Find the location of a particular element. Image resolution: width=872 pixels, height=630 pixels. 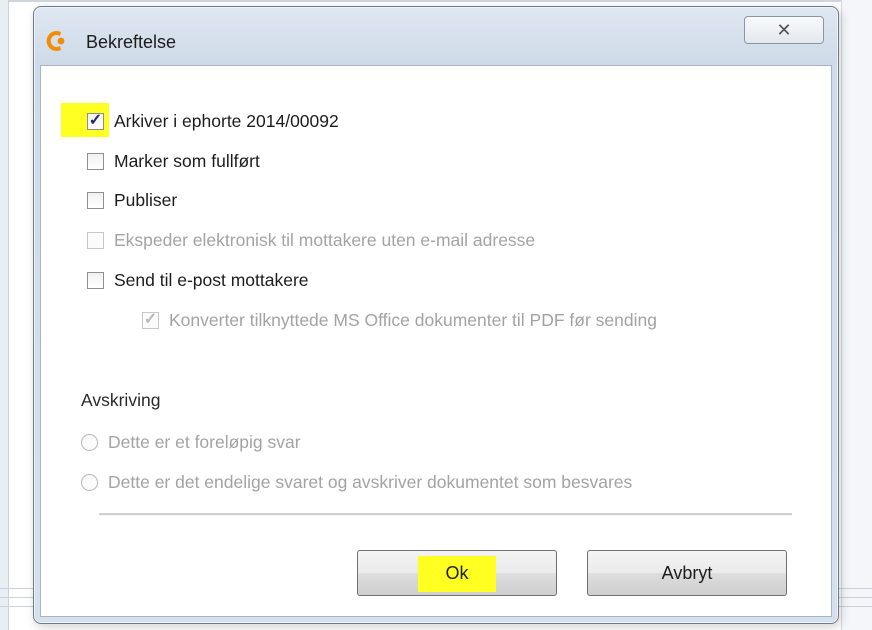

ok-button: Ok is located at coordinates (457, 573).